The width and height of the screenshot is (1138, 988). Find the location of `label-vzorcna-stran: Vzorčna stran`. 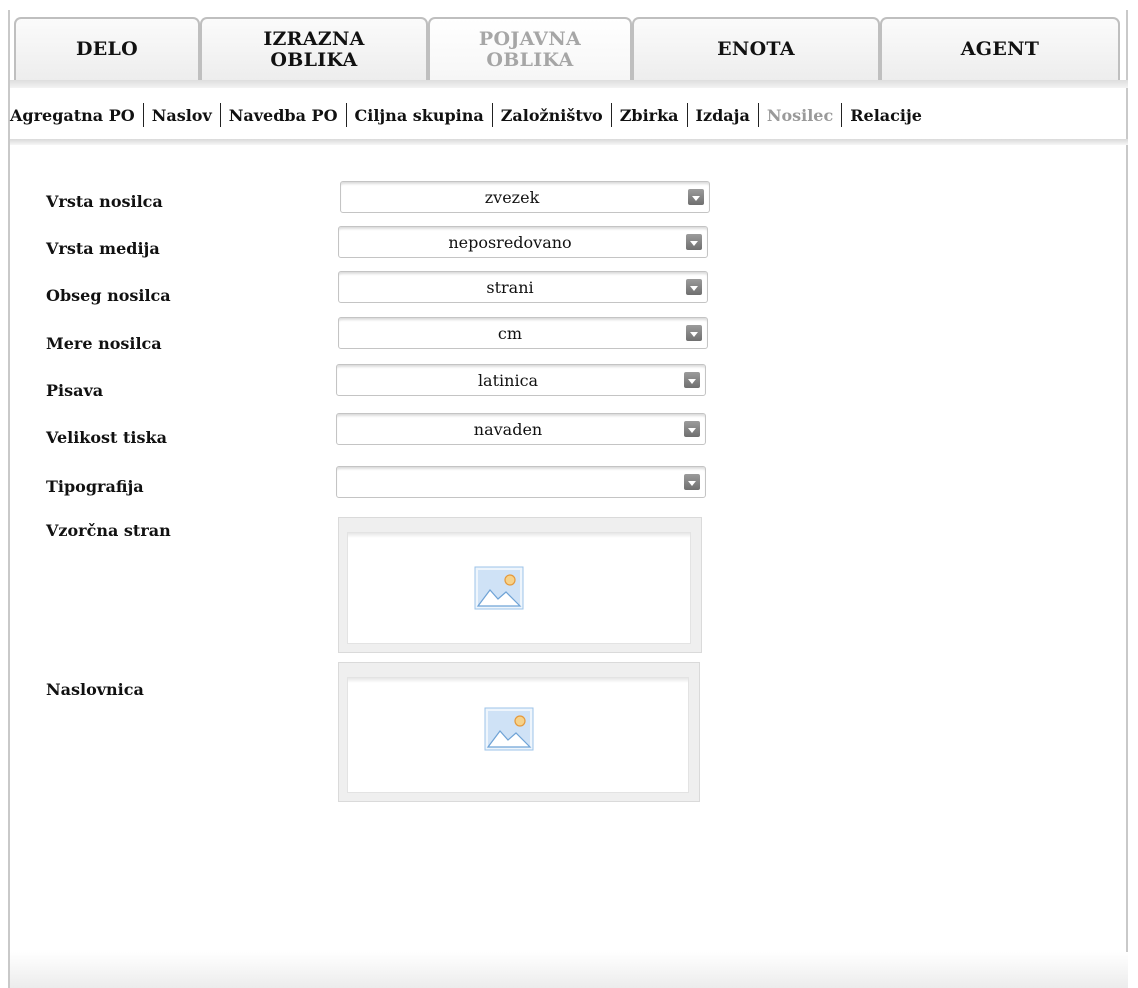

label-vzorcna-stran: Vzorčna stran is located at coordinates (108, 530).